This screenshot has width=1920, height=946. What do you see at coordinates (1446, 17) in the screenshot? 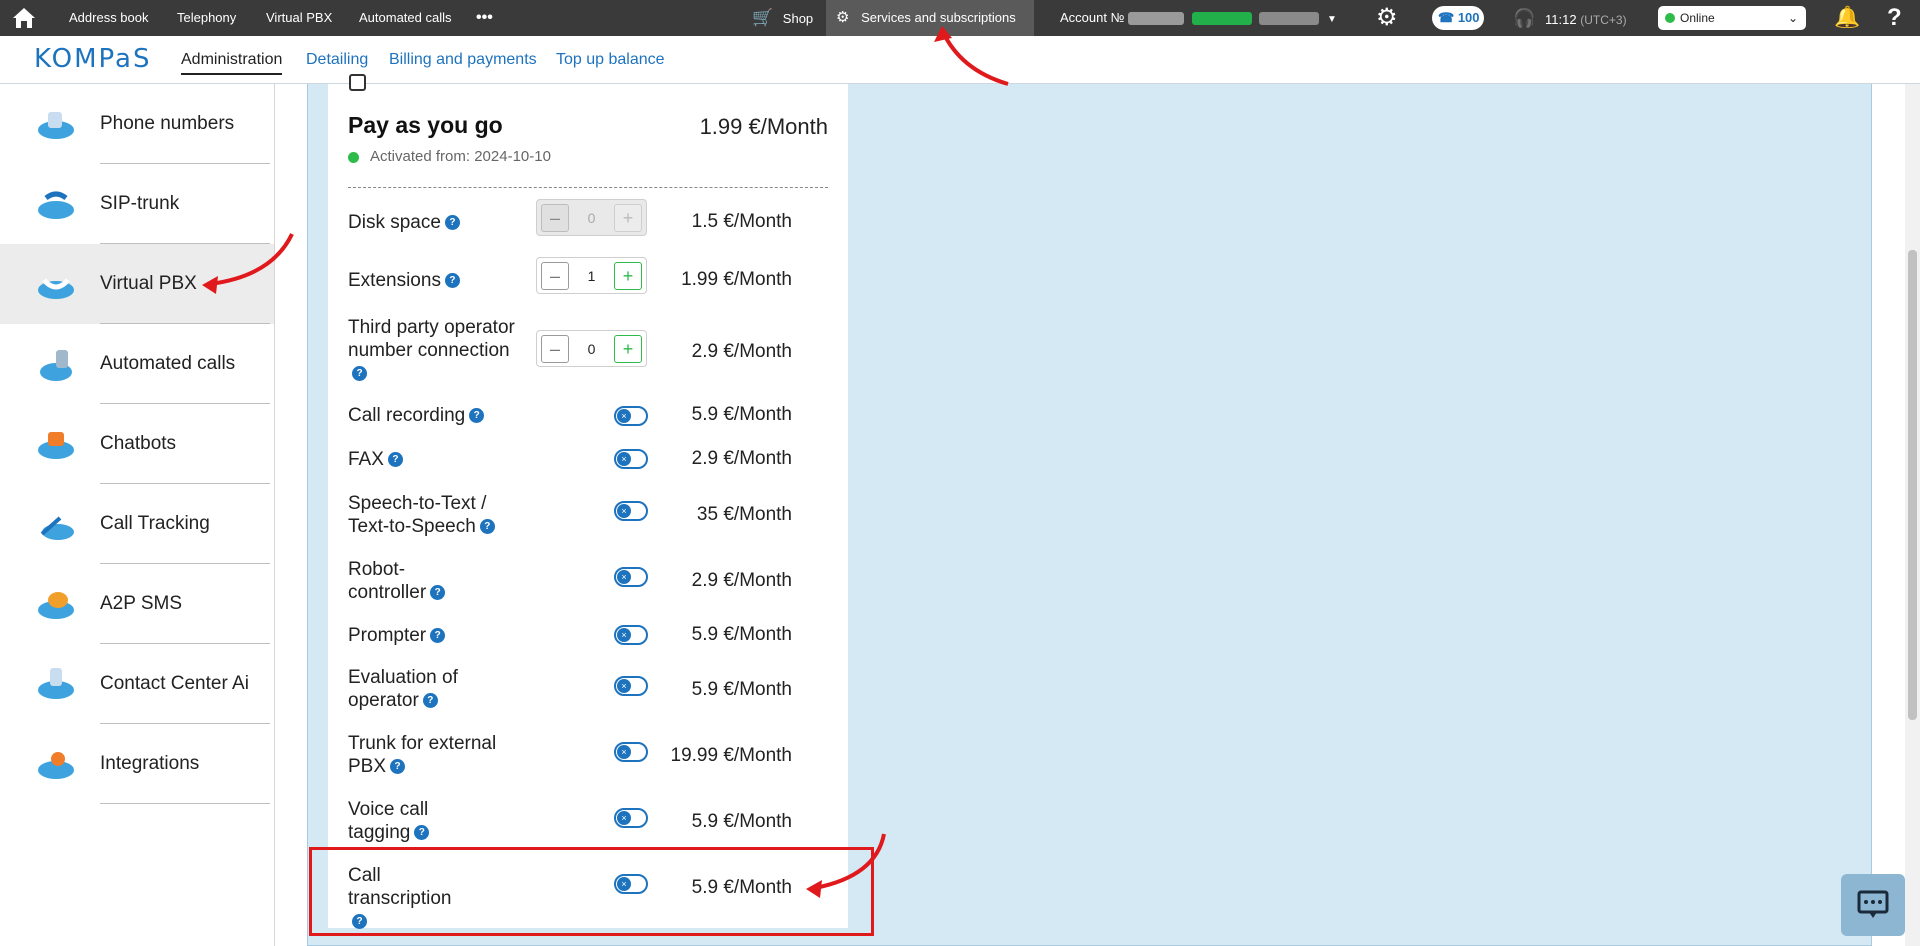
I see `phone-icon: ☎` at bounding box center [1446, 17].